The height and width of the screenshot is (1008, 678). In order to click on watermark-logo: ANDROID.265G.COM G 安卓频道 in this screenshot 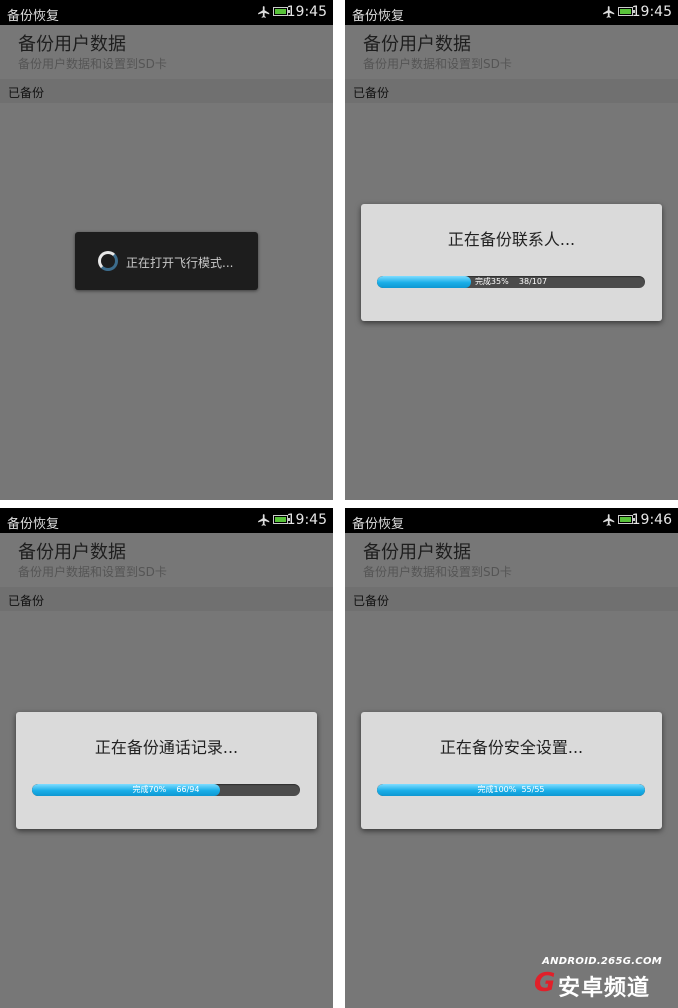, I will do `click(600, 978)`.